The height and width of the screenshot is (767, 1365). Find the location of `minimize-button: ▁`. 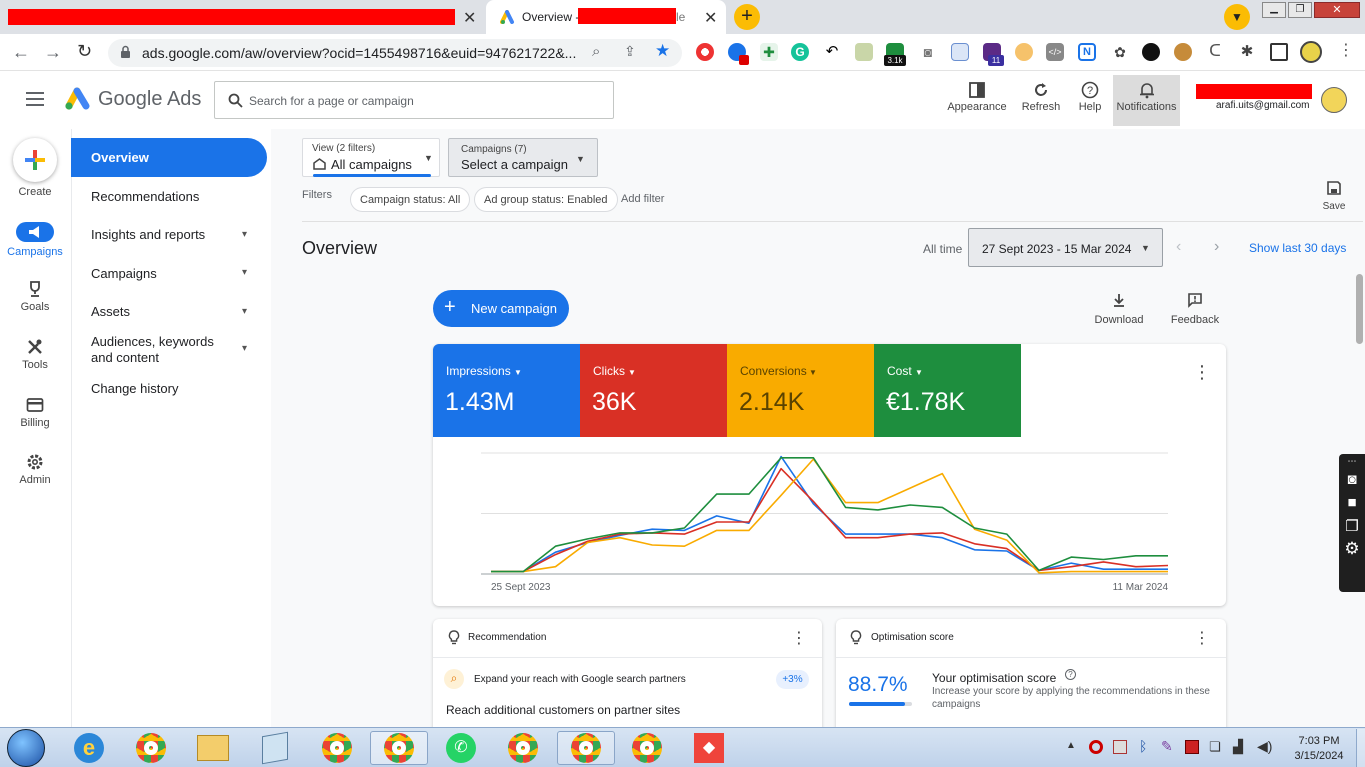

minimize-button: ▁ is located at coordinates (1274, 10).